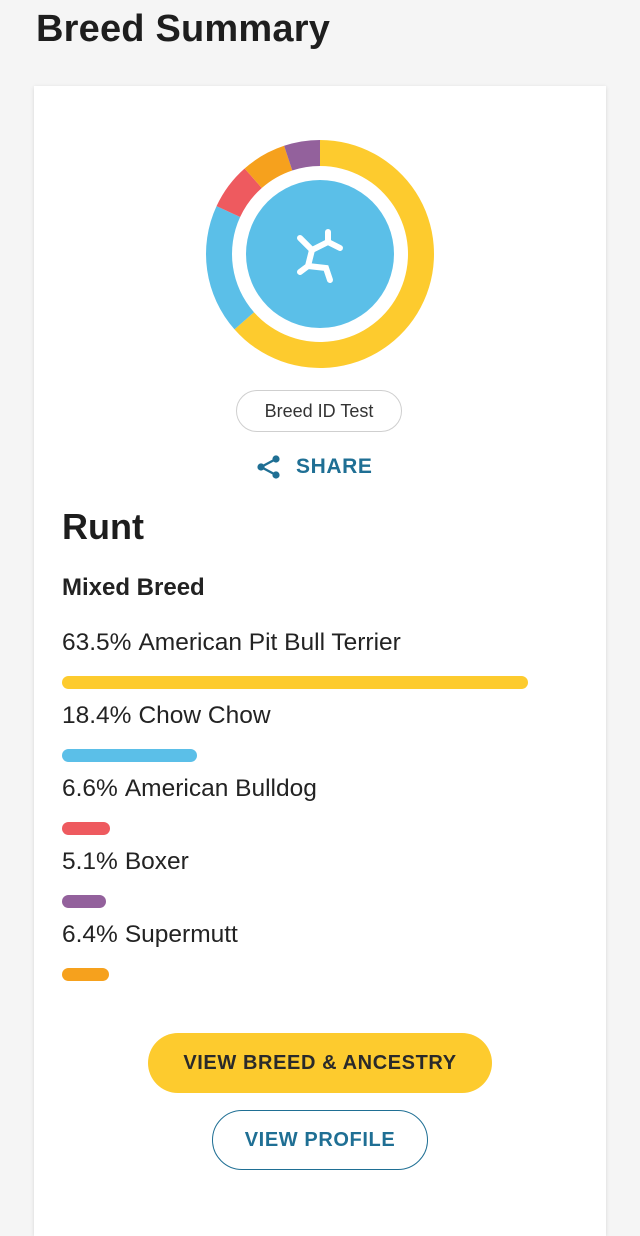 The width and height of the screenshot is (640, 1236). I want to click on breed-name: Supermutt, so click(181, 934).